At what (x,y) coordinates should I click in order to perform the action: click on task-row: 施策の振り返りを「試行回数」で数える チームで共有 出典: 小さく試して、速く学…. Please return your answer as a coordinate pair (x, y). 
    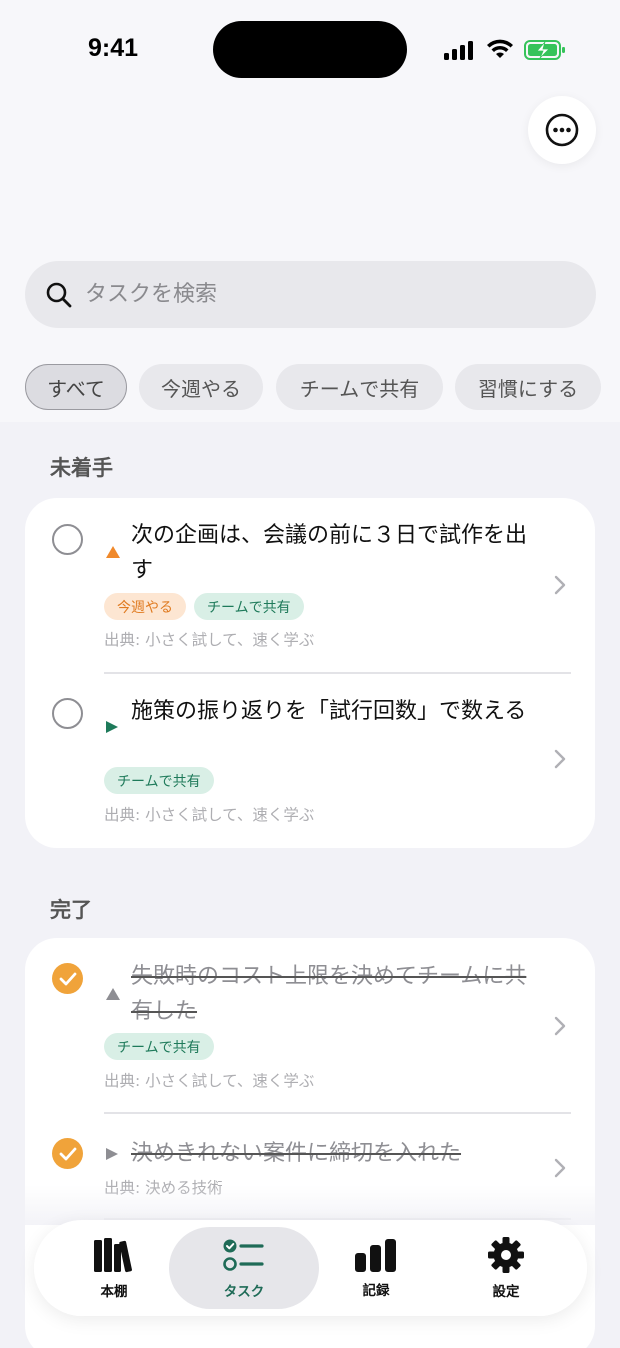
    Looking at the image, I should click on (310, 761).